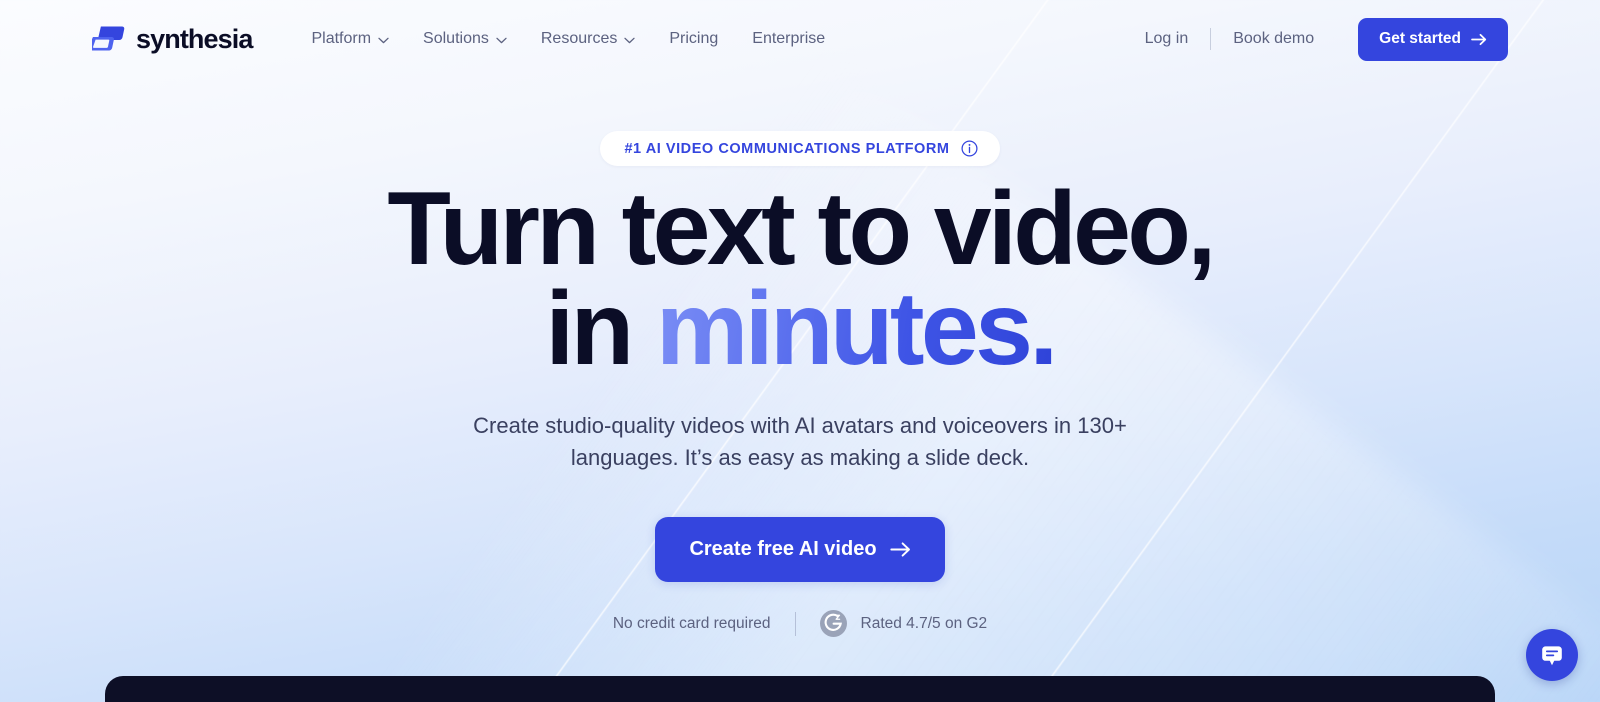 The image size is (1600, 702). What do you see at coordinates (833, 624) in the screenshot?
I see `g2-logo-icon` at bounding box center [833, 624].